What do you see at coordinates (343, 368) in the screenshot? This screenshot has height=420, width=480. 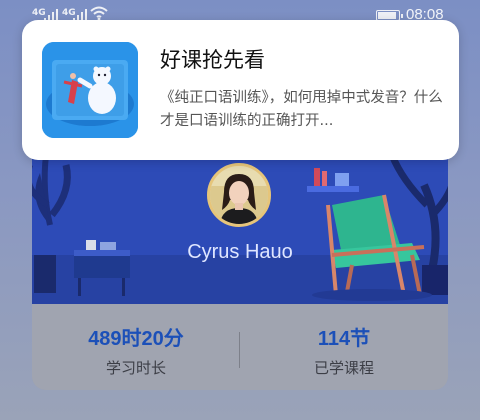 I see `stat-label: 已学课程` at bounding box center [343, 368].